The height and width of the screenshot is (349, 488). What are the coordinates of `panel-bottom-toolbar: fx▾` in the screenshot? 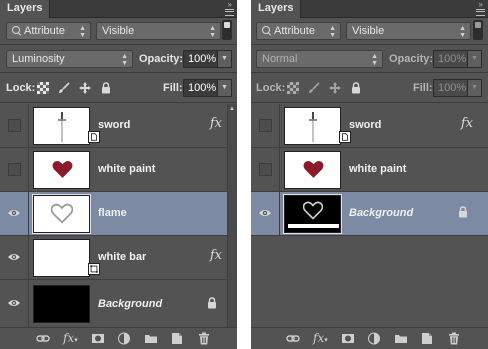 It's located at (118, 338).